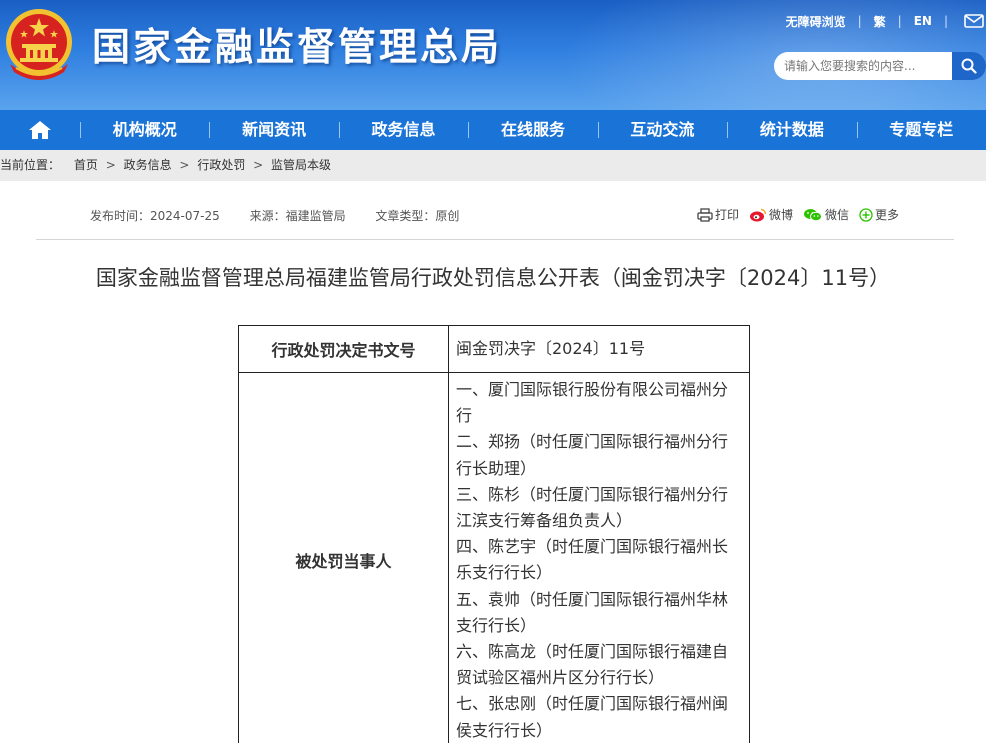 Image resolution: width=986 pixels, height=743 pixels. I want to click on weibo-share-button: 微博, so click(771, 214).